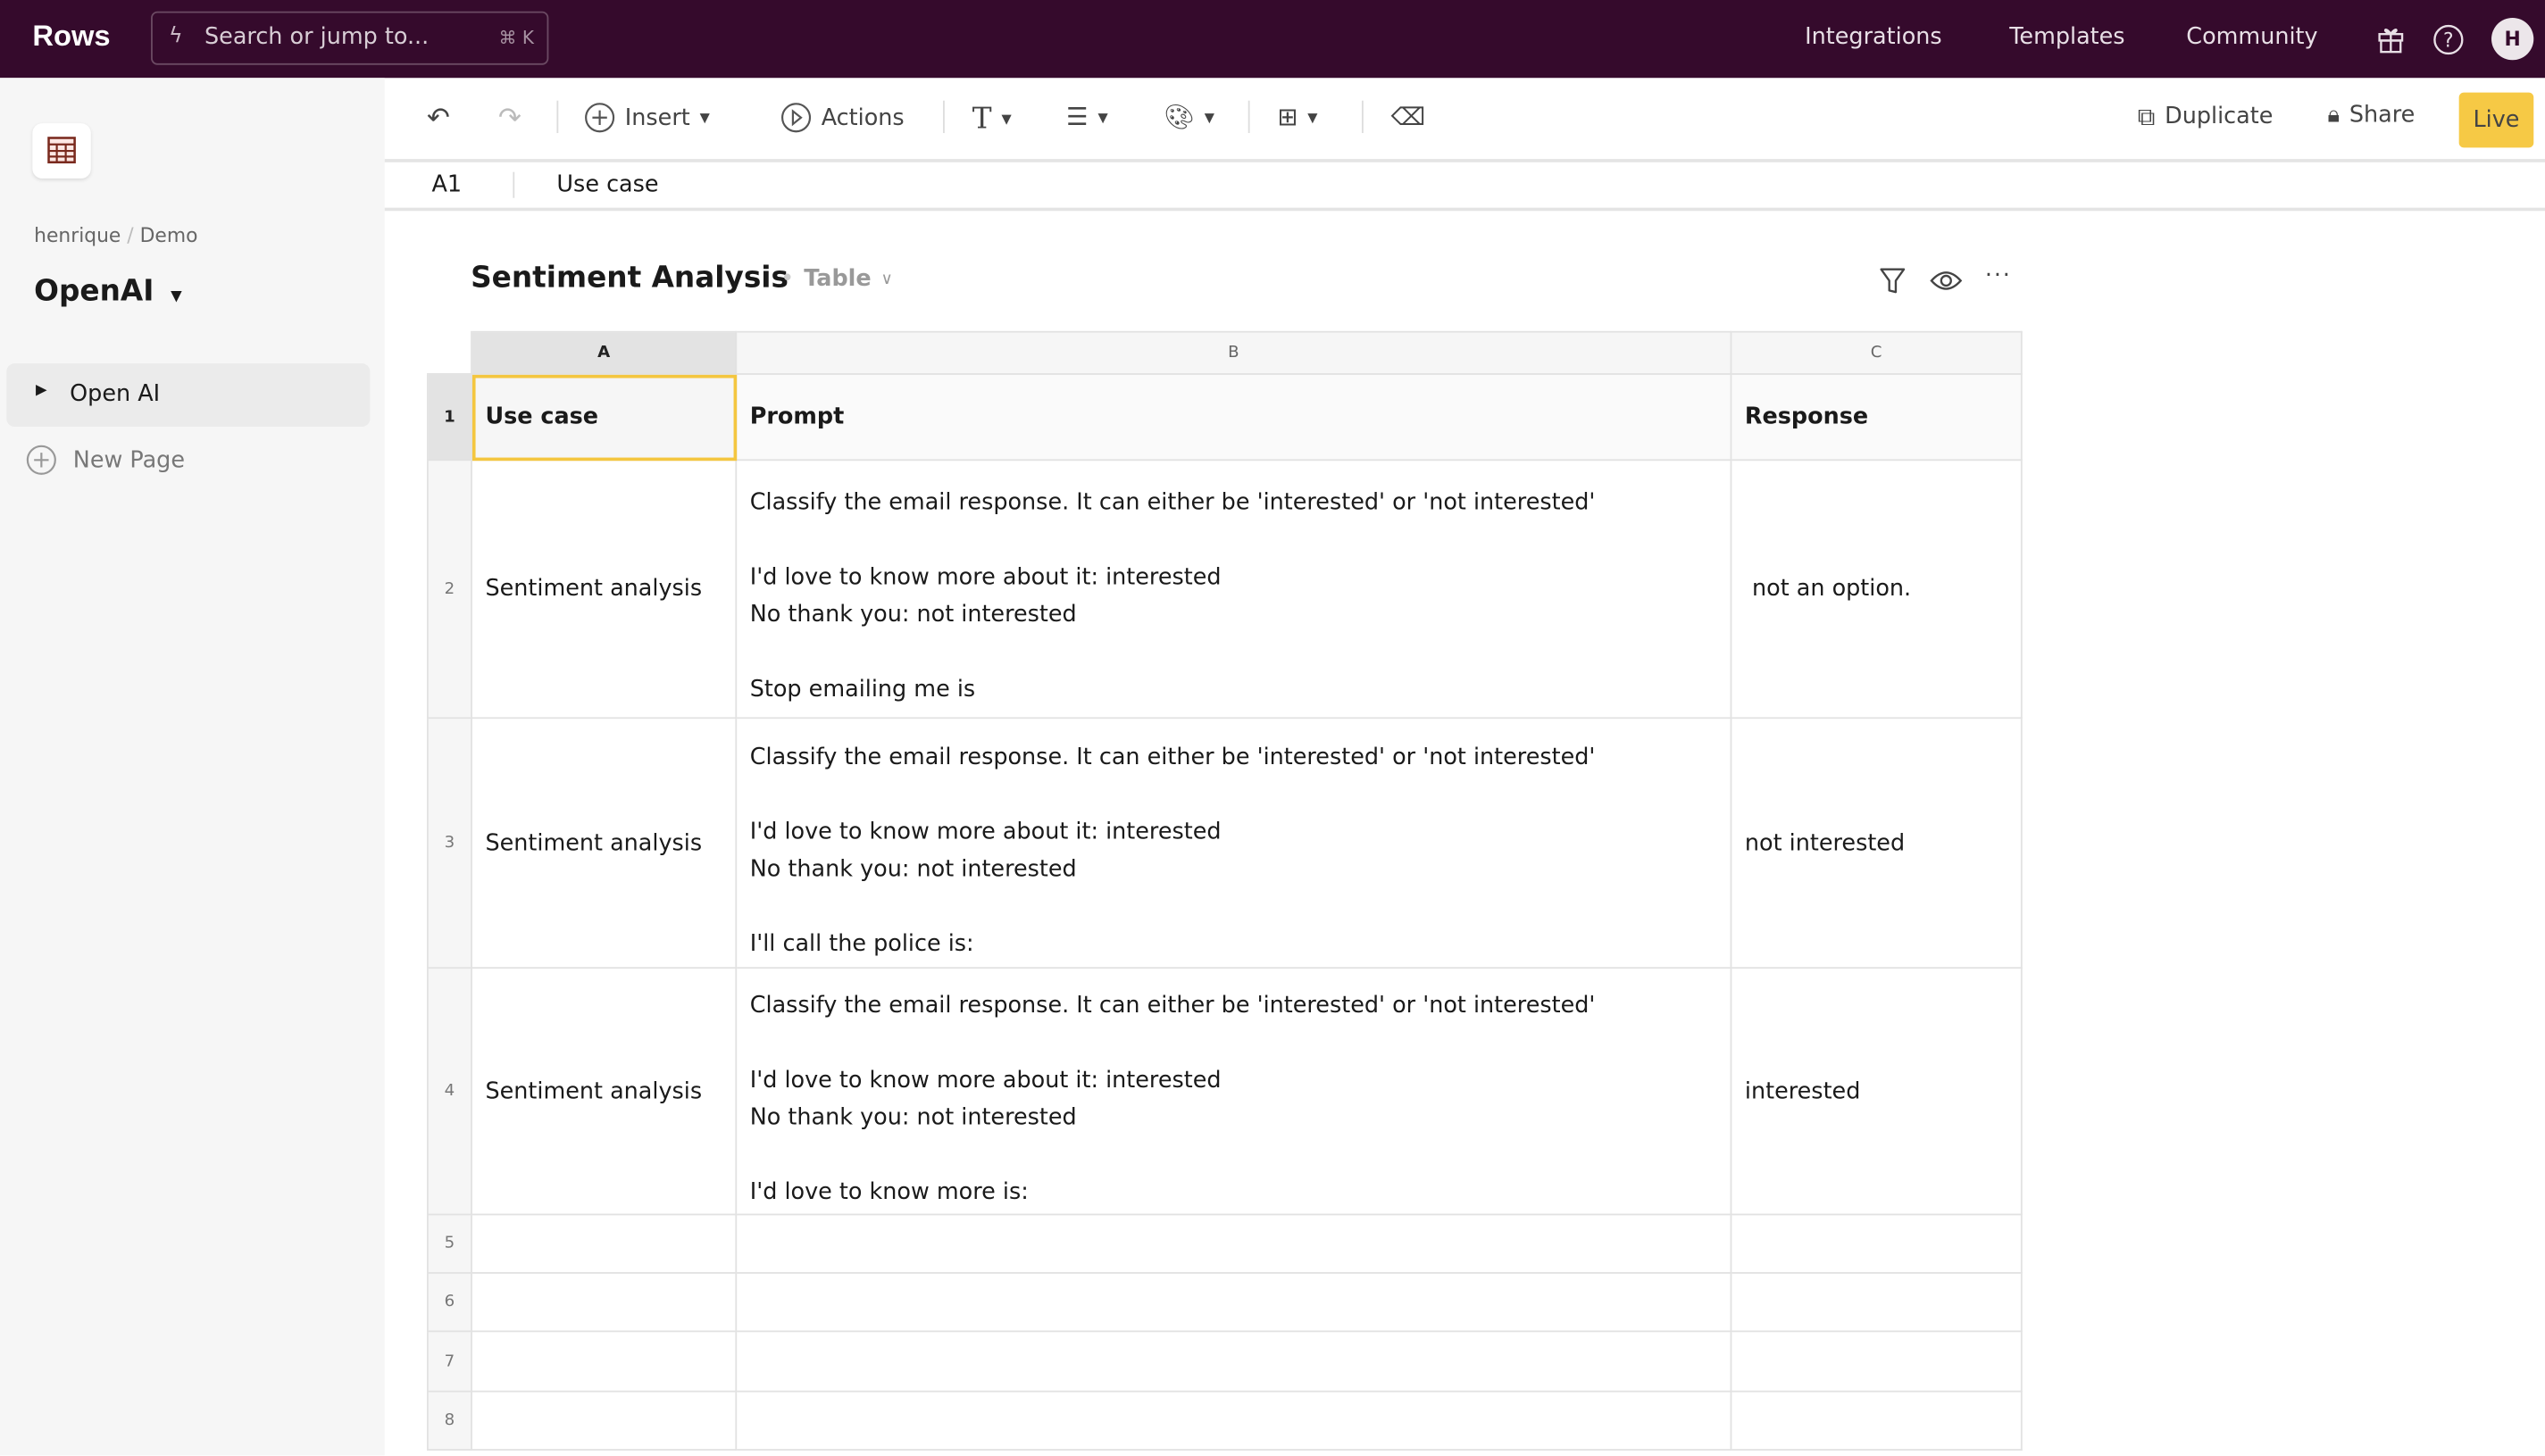 This screenshot has width=2545, height=1456. I want to click on cell-a: Use case, so click(604, 417).